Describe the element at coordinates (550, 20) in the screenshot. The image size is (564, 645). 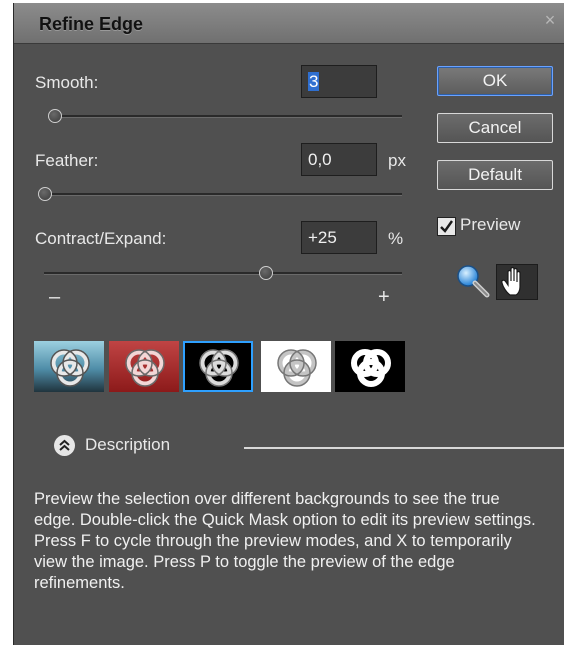
I see `close-icon: ×` at that location.